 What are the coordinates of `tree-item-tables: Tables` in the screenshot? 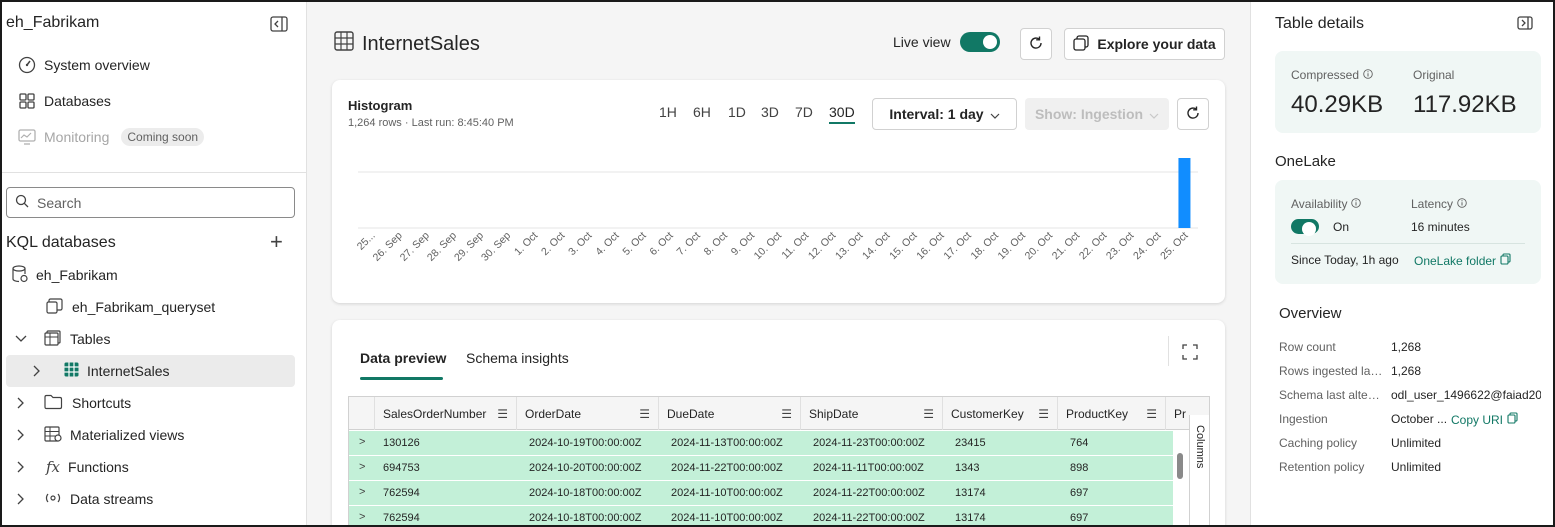 It's located at (62, 339).